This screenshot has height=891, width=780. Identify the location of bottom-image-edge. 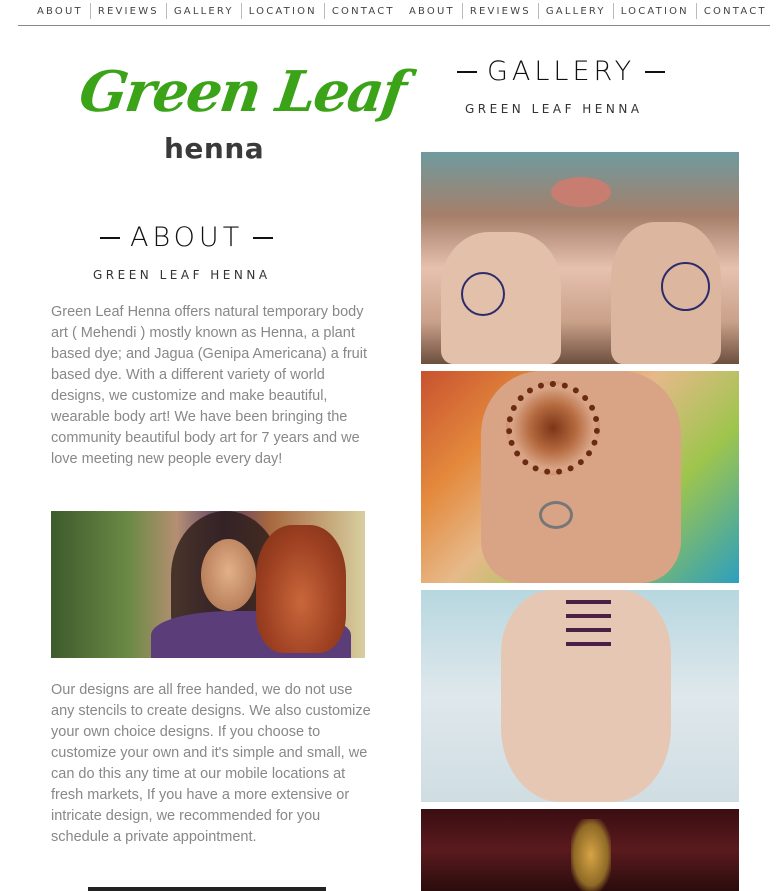
(207, 889).